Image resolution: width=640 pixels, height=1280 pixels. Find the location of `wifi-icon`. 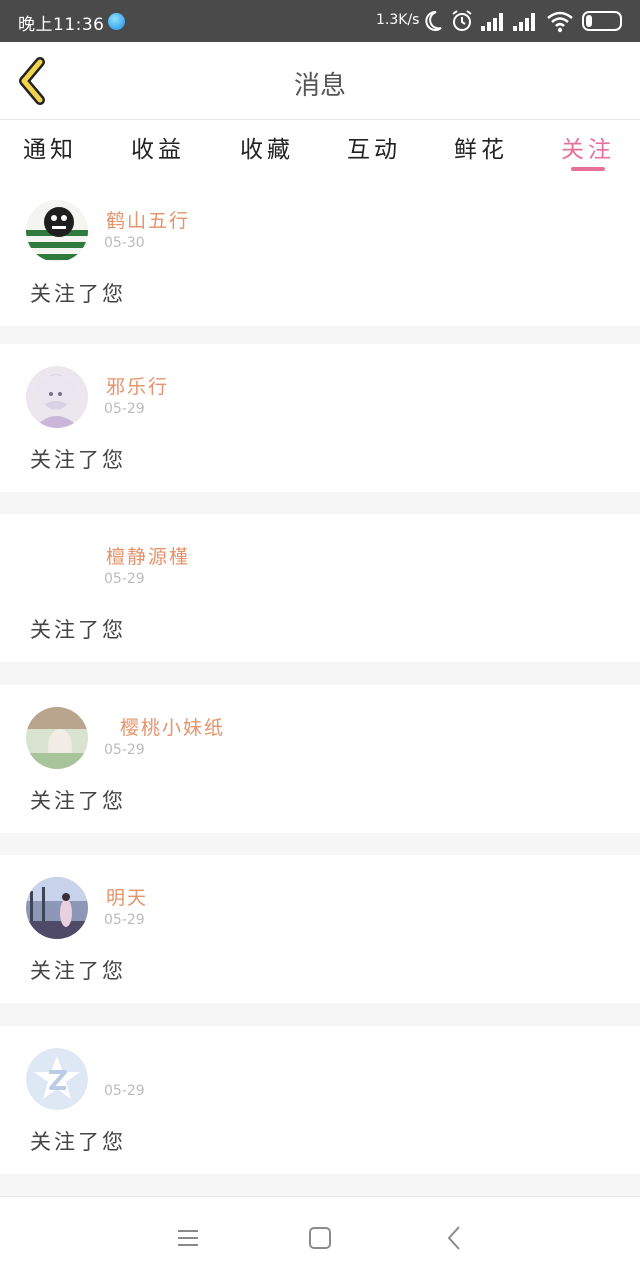

wifi-icon is located at coordinates (560, 22).